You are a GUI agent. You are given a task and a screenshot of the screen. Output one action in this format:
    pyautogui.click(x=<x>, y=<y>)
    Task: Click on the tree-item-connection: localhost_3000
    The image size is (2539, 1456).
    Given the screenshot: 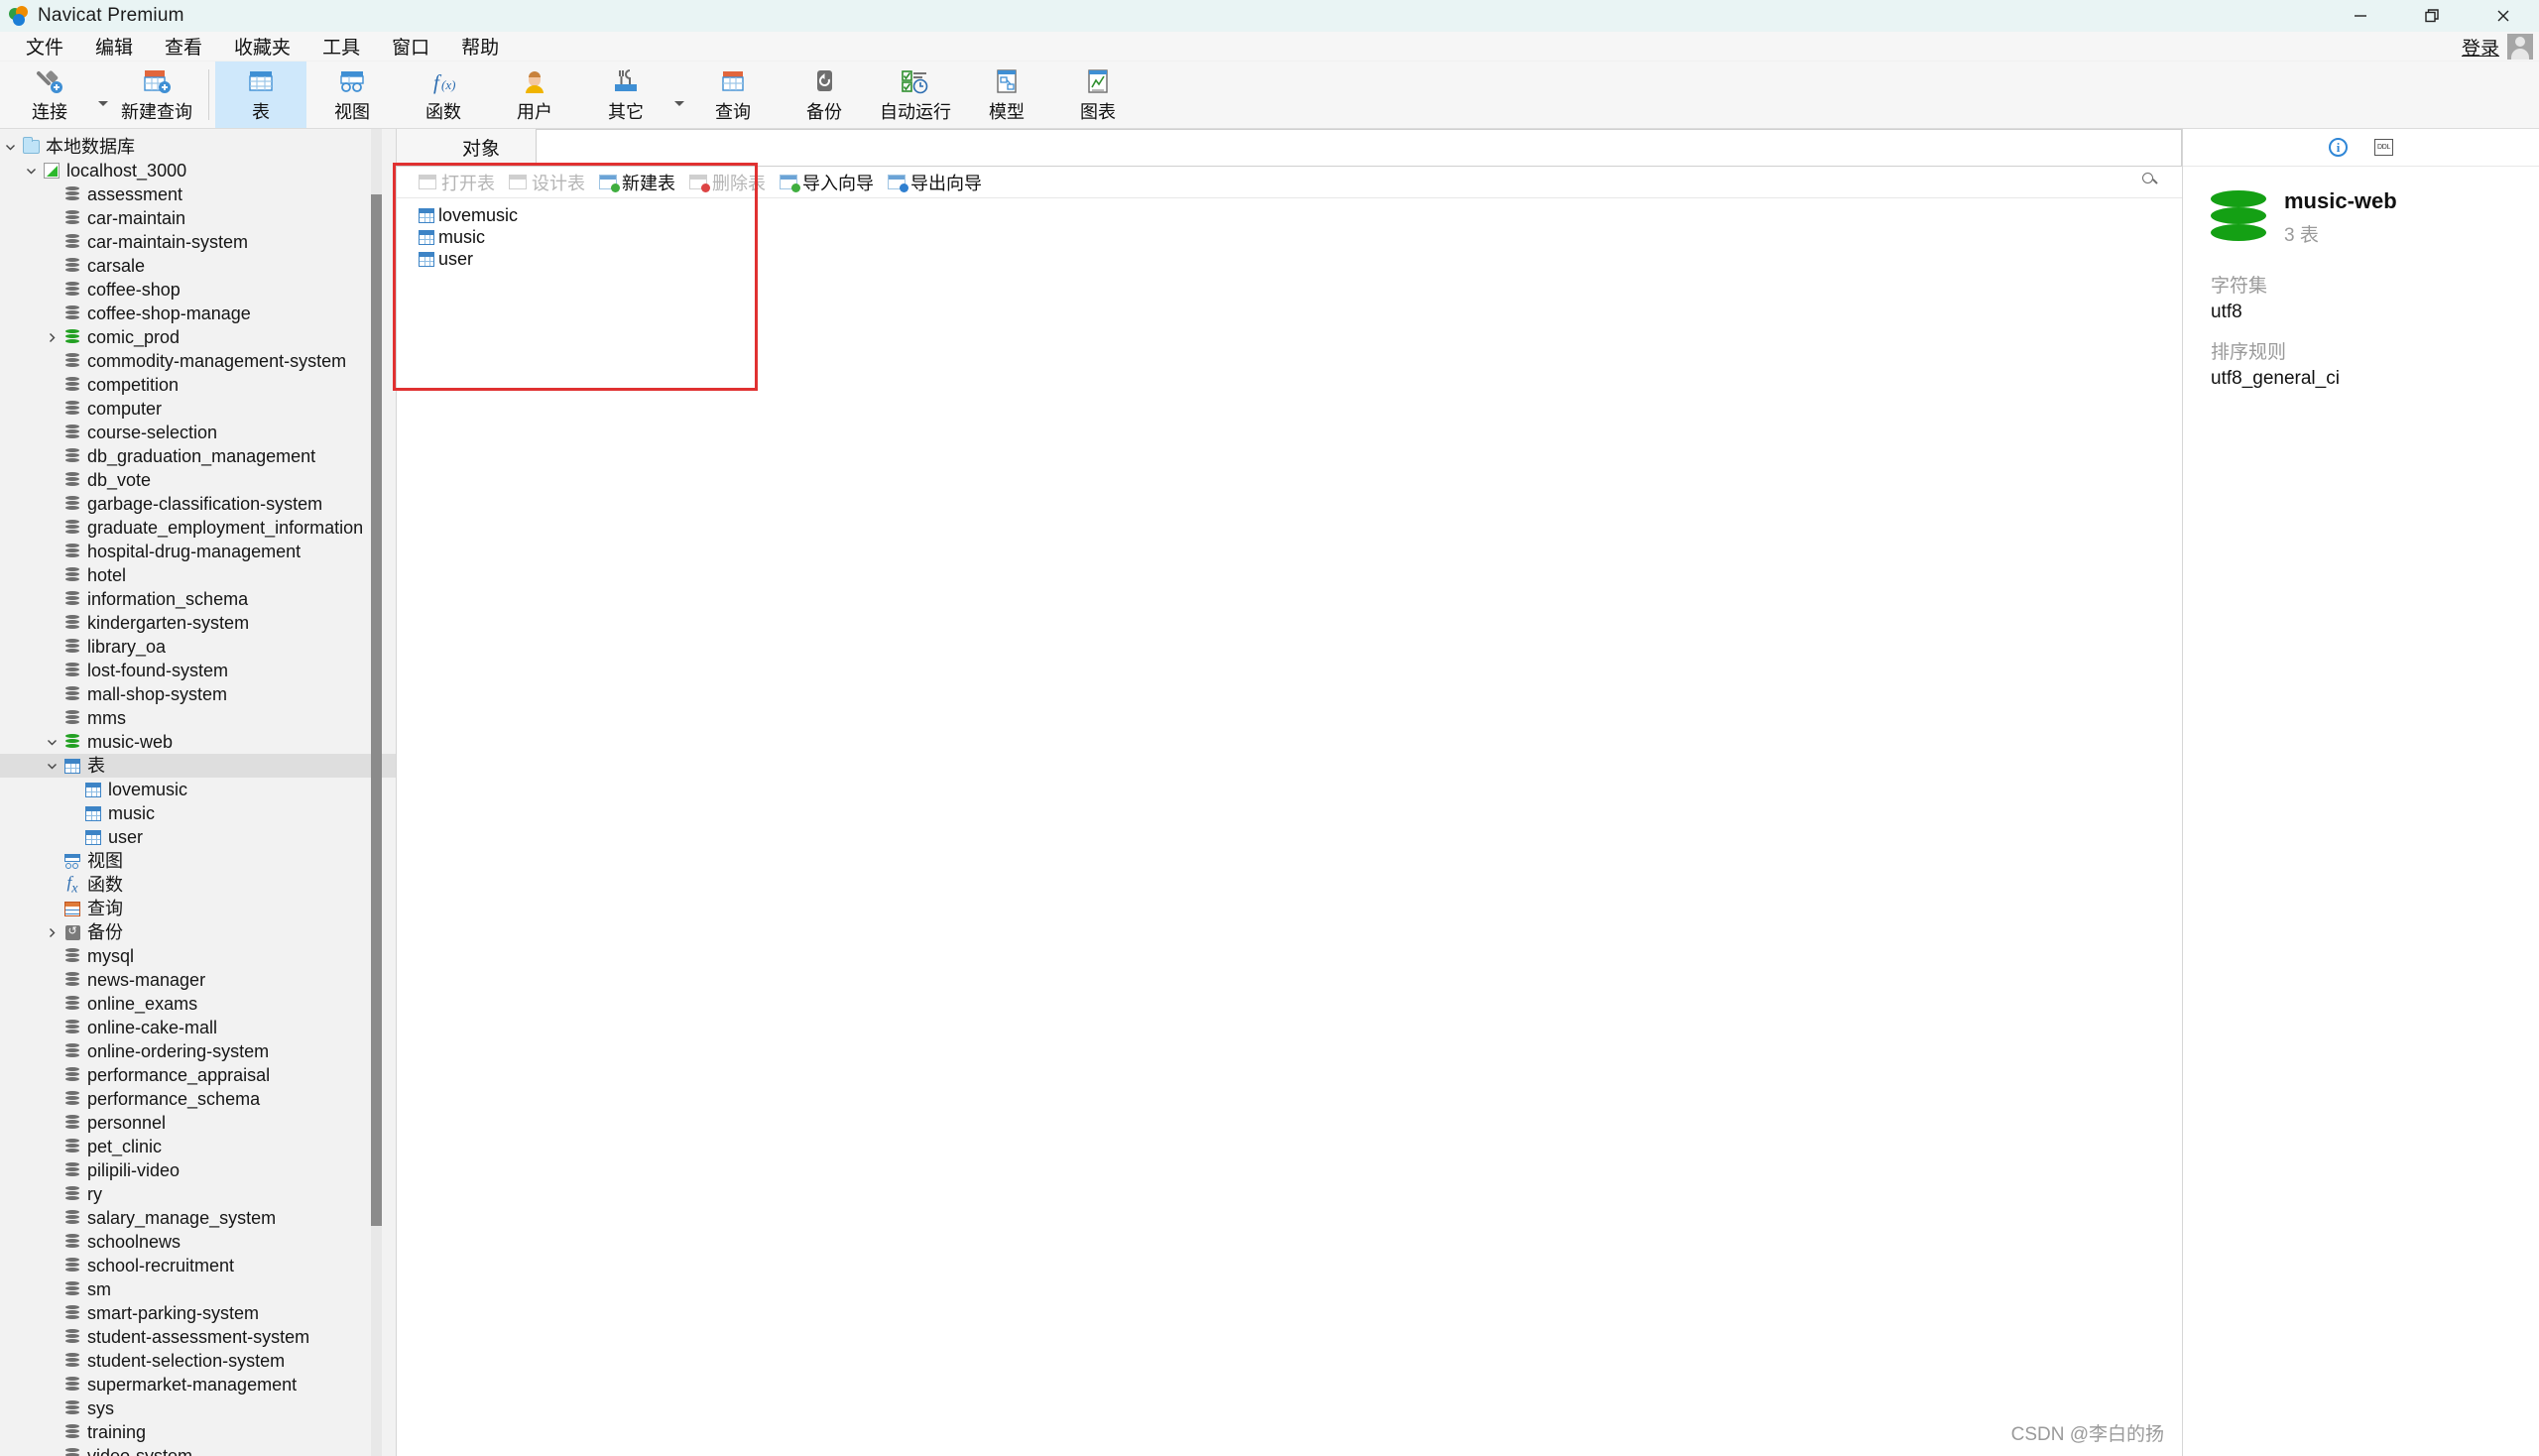 What is the action you would take?
    pyautogui.click(x=198, y=170)
    